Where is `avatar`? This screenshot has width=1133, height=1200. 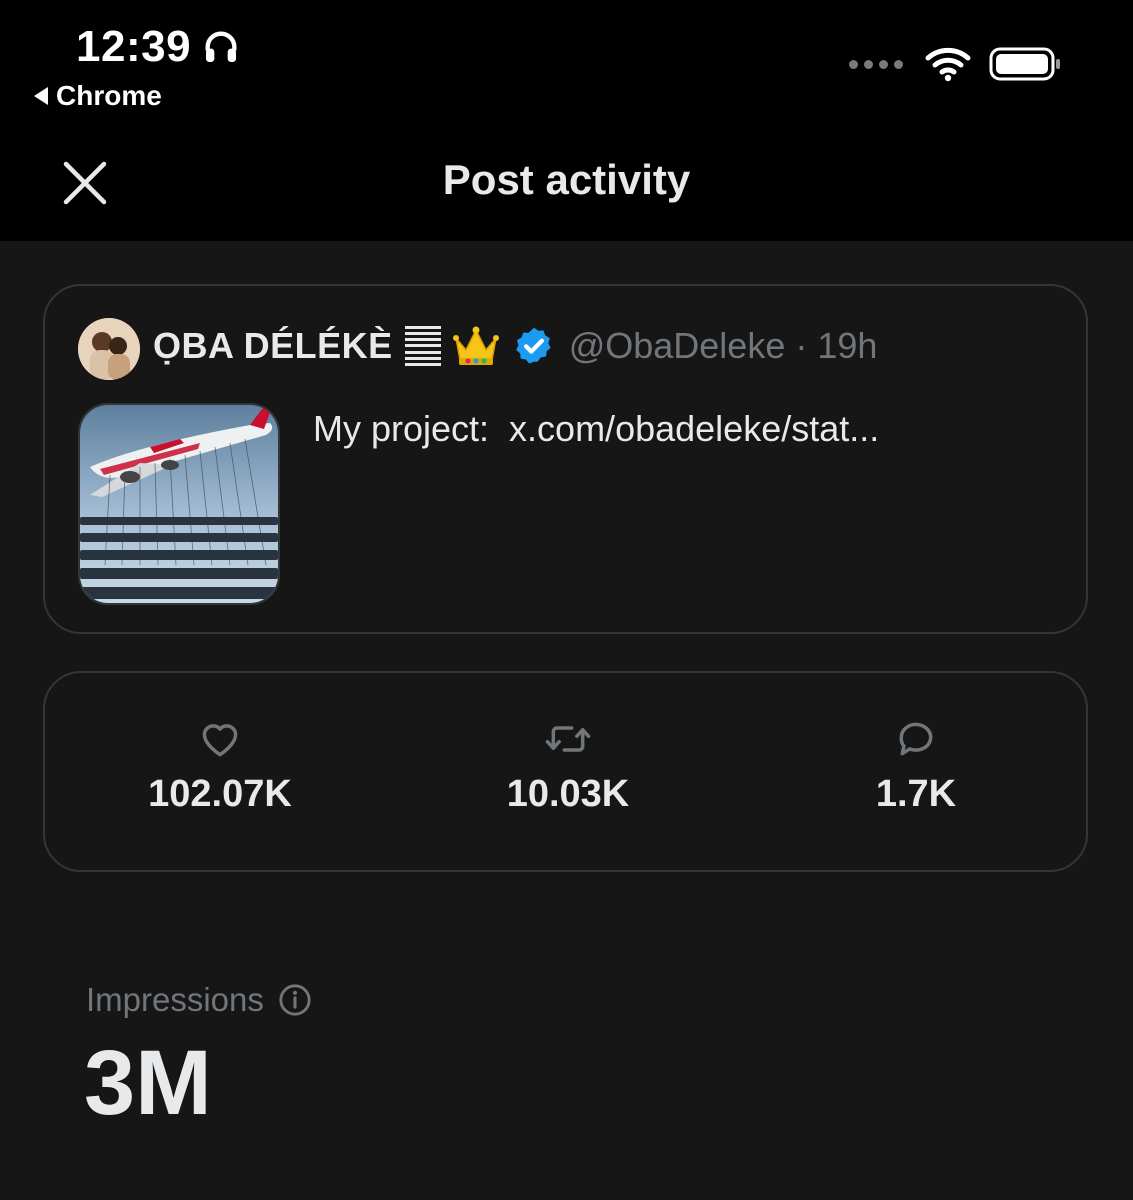
avatar is located at coordinates (109, 349).